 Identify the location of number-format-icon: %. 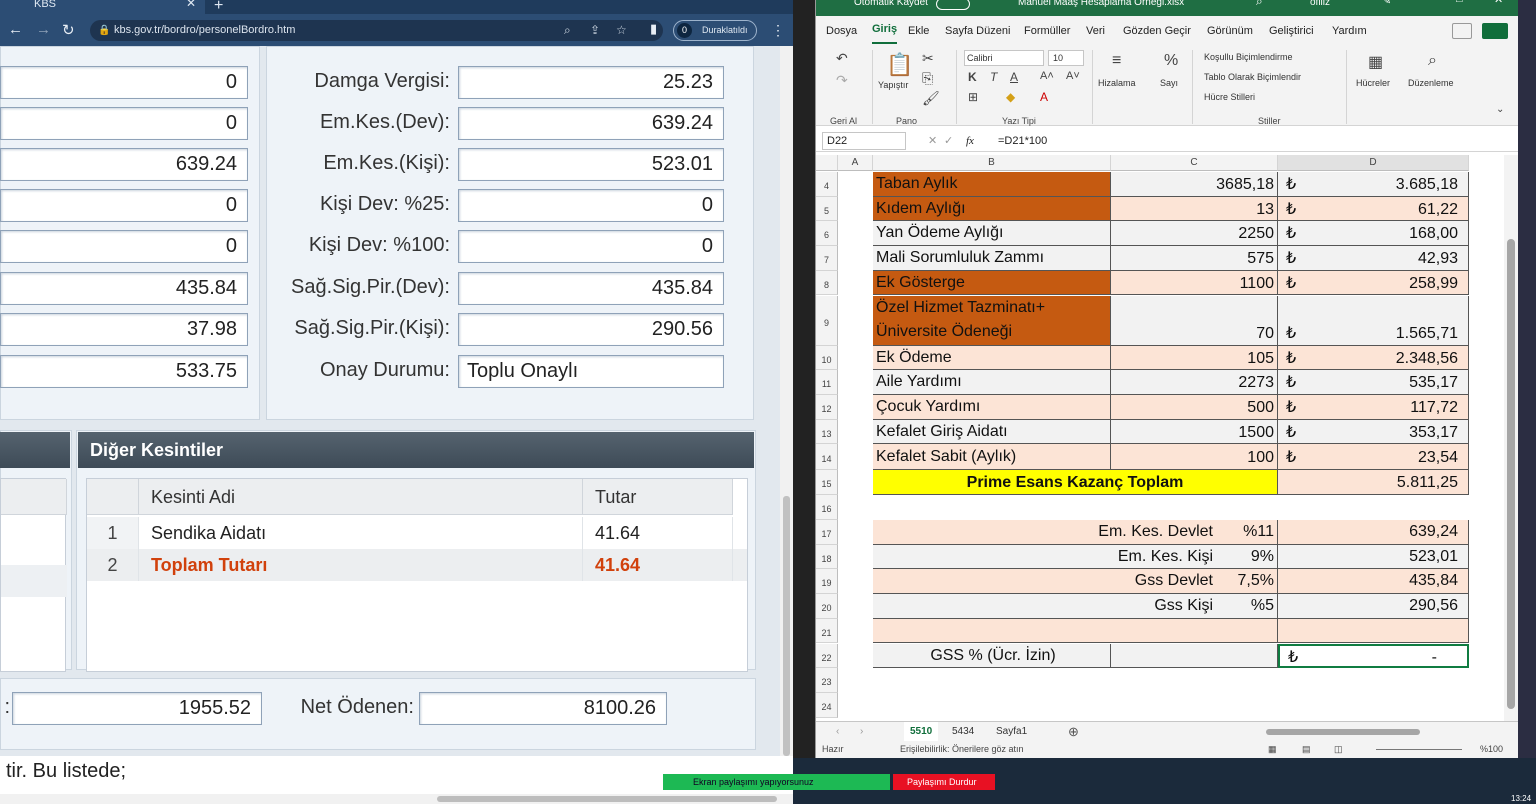
(1171, 61).